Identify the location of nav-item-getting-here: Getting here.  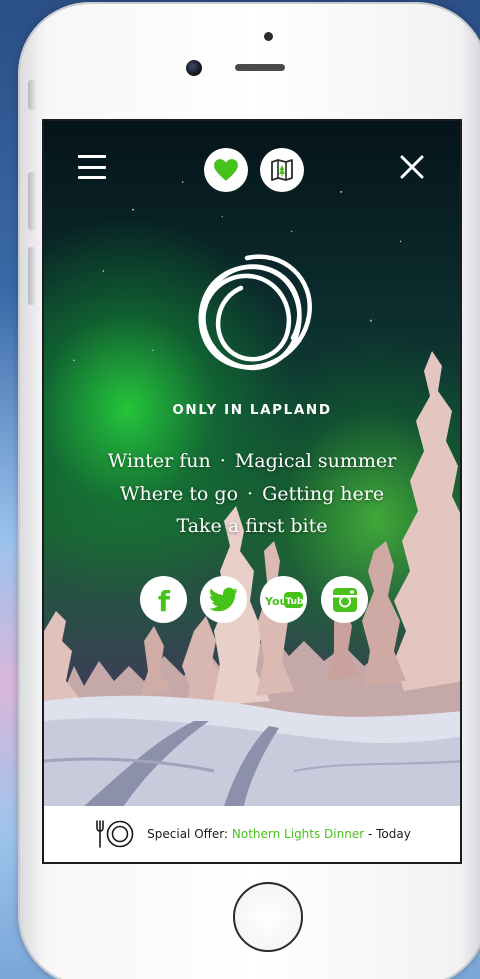
(323, 494).